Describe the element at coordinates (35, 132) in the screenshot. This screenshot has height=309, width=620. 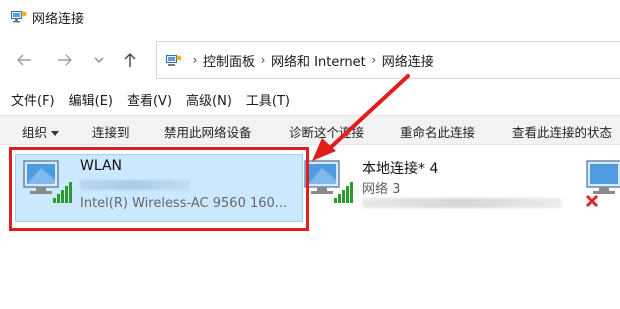
I see `organize-label: 组织` at that location.